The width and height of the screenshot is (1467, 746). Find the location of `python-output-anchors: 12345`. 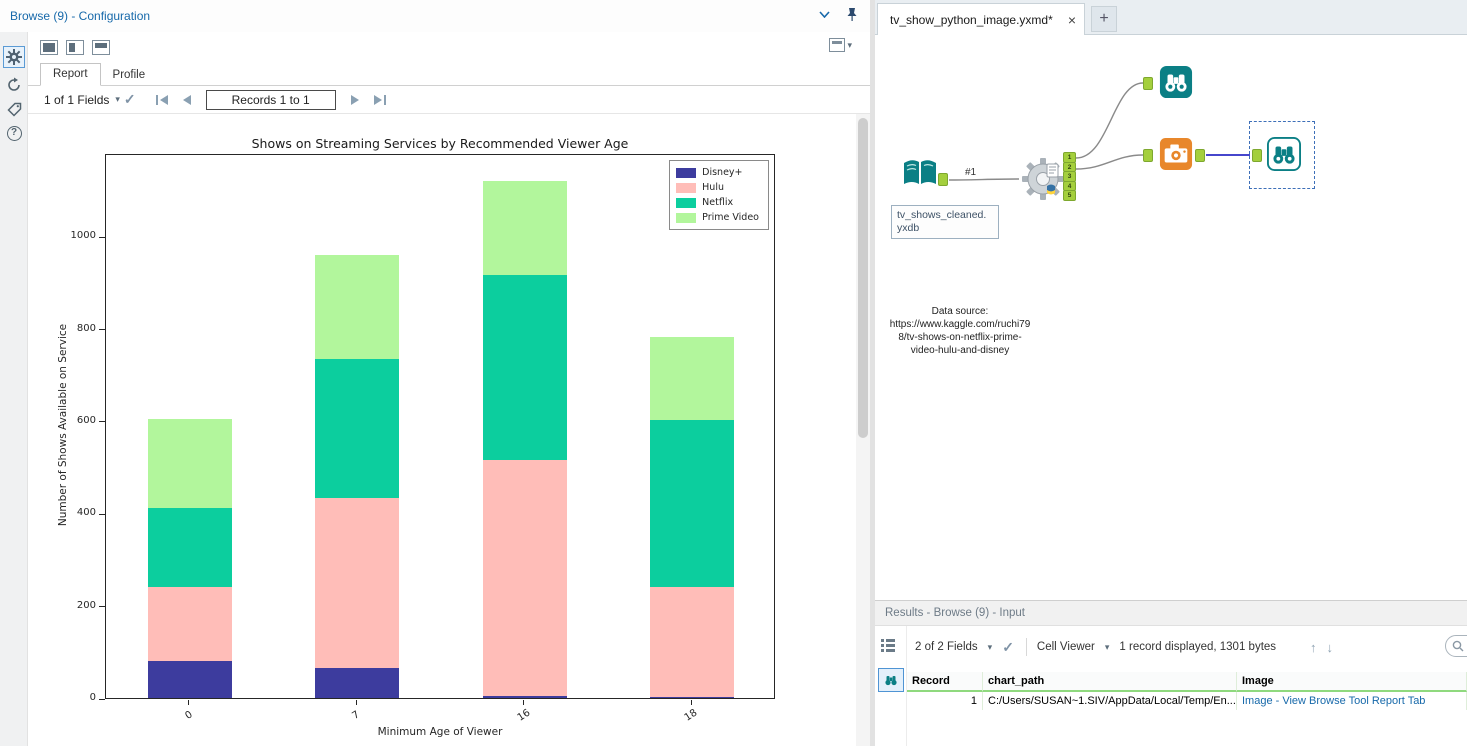

python-output-anchors: 12345 is located at coordinates (1069, 176).